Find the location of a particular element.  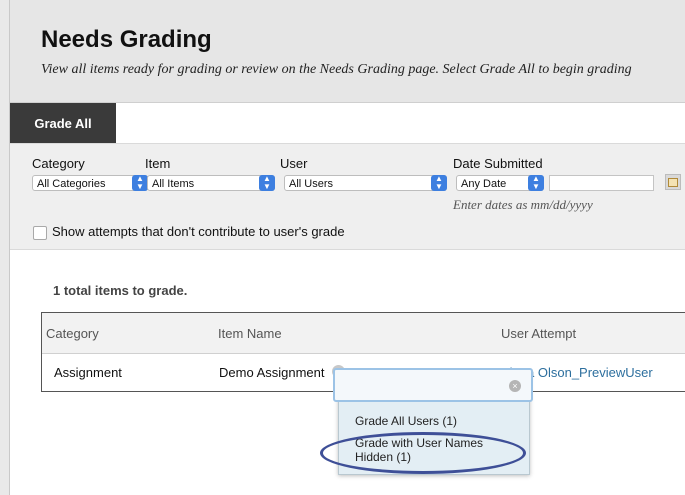

column-header-category: Category is located at coordinates (72, 333).